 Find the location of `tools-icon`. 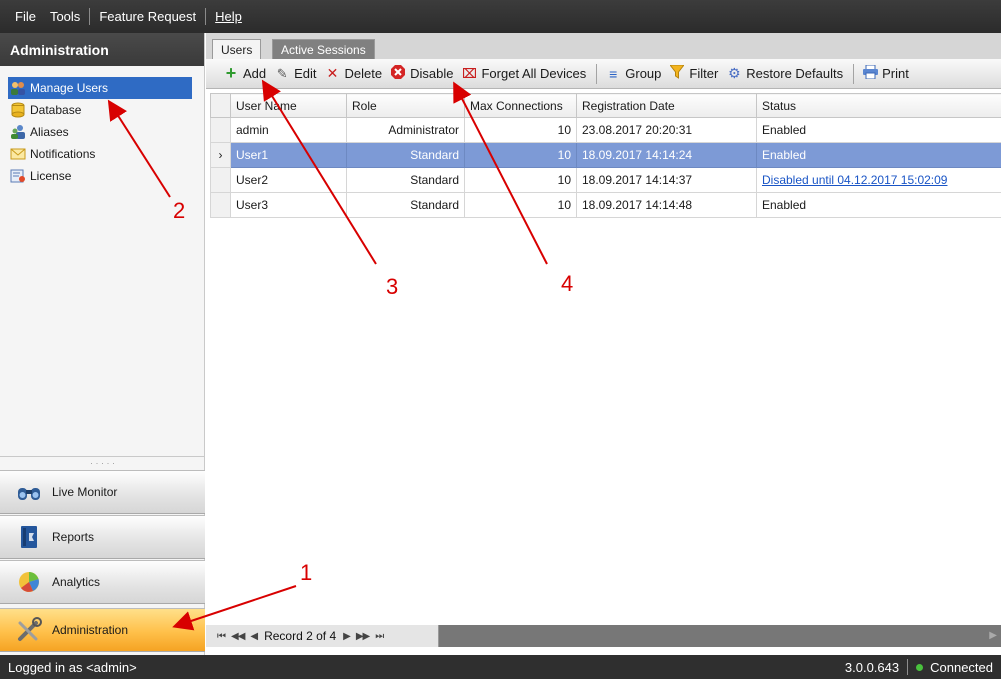

tools-icon is located at coordinates (29, 630).